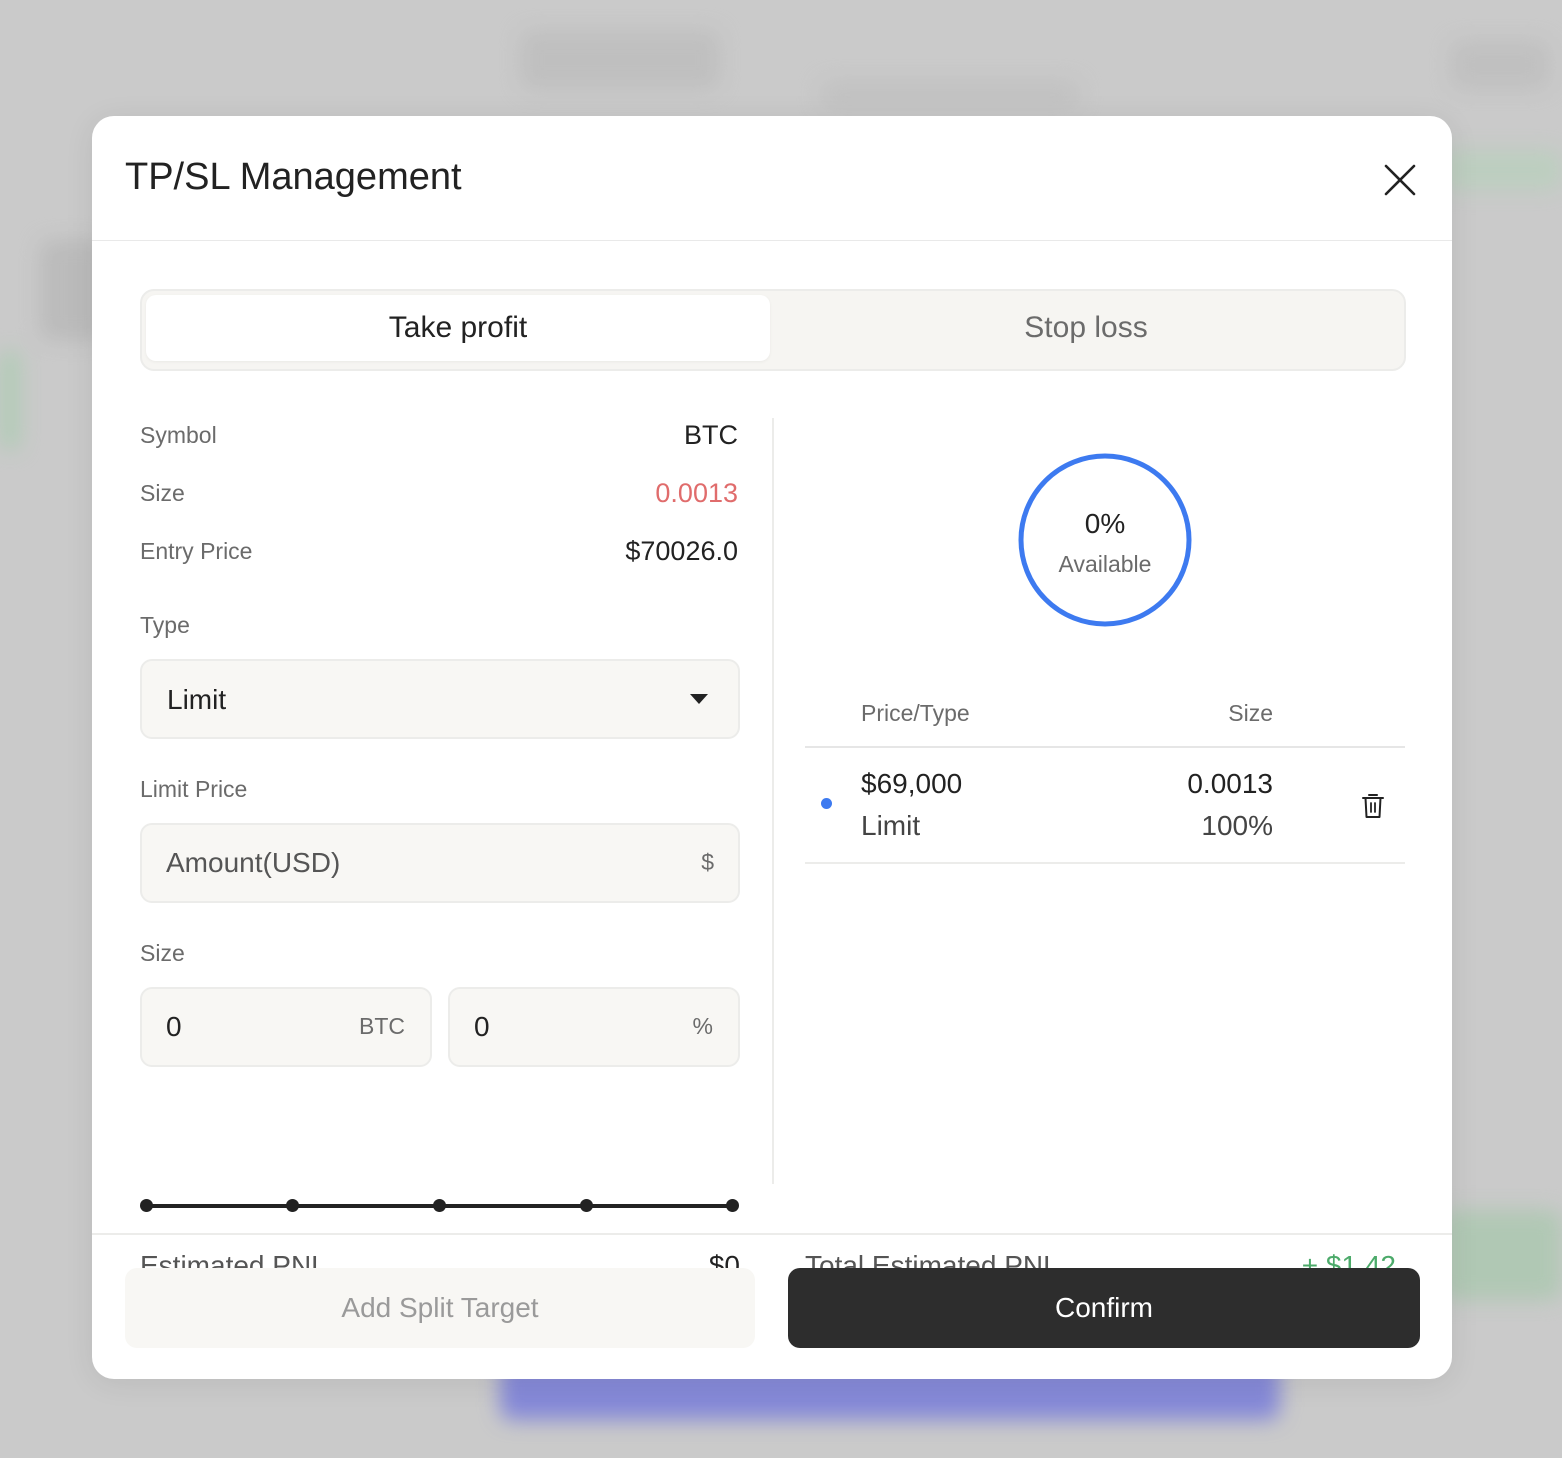 The width and height of the screenshot is (1562, 1458). What do you see at coordinates (439, 436) in the screenshot?
I see `symbol-row: Symbol BTC` at bounding box center [439, 436].